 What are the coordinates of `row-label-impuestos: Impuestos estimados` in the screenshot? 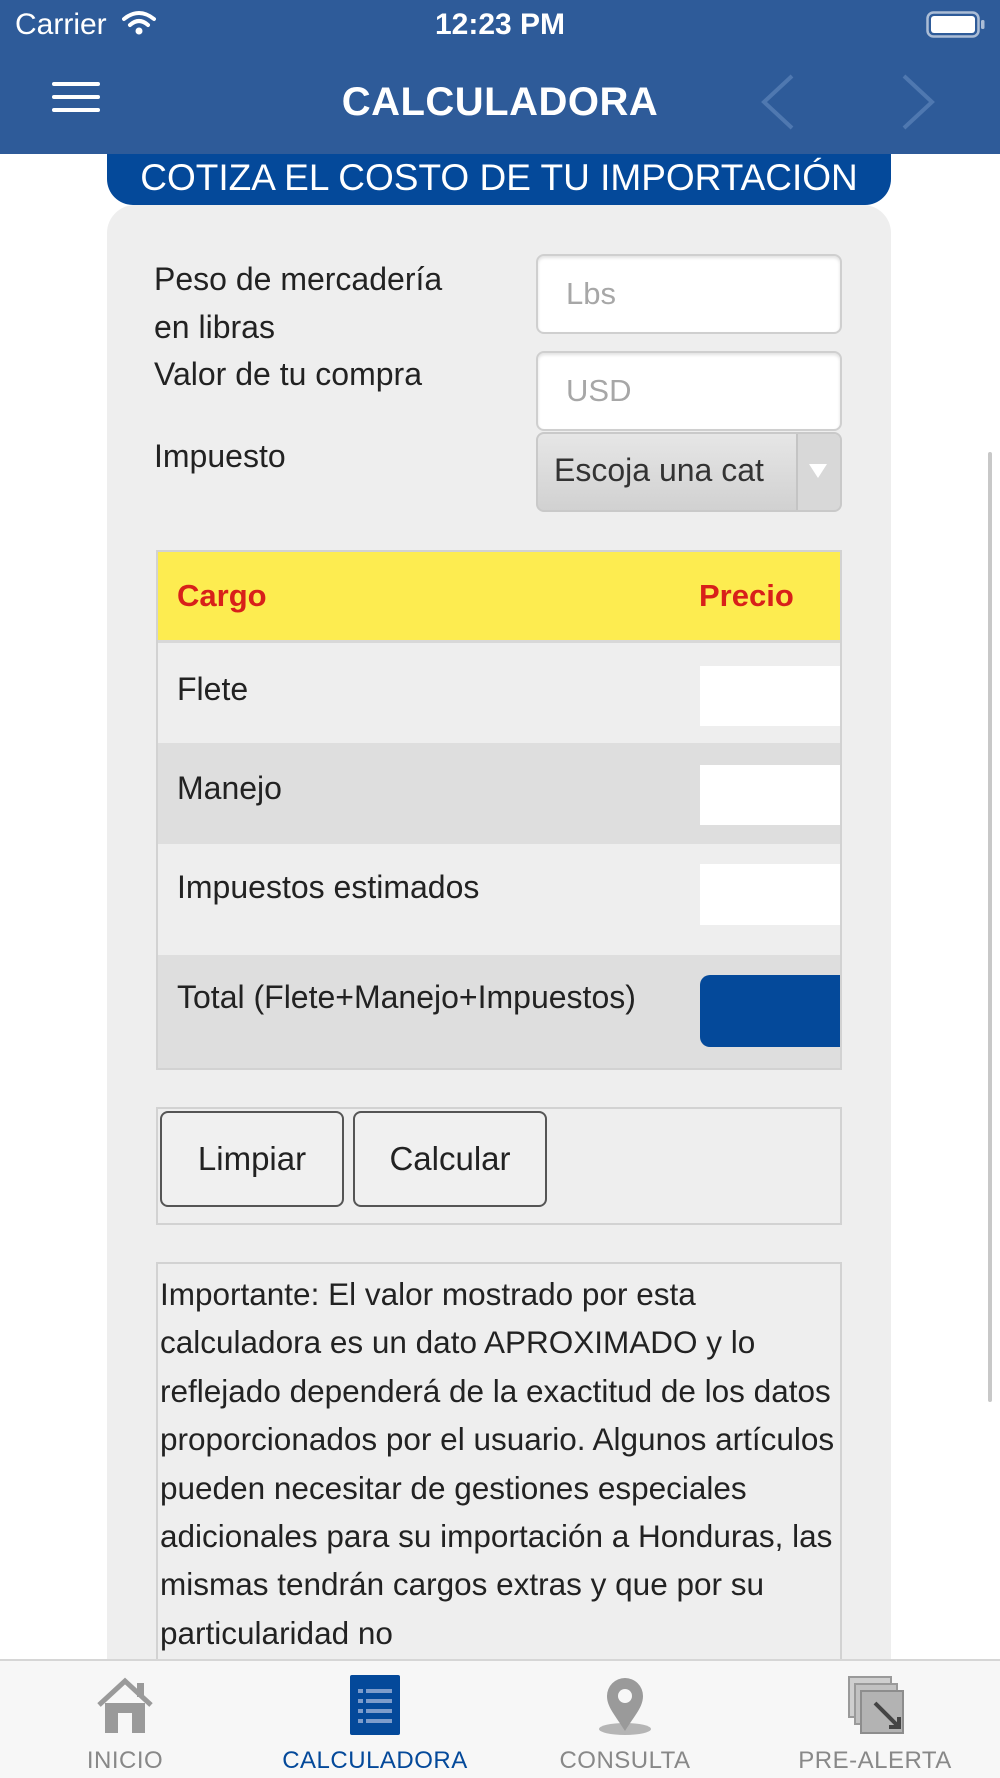 It's located at (328, 887).